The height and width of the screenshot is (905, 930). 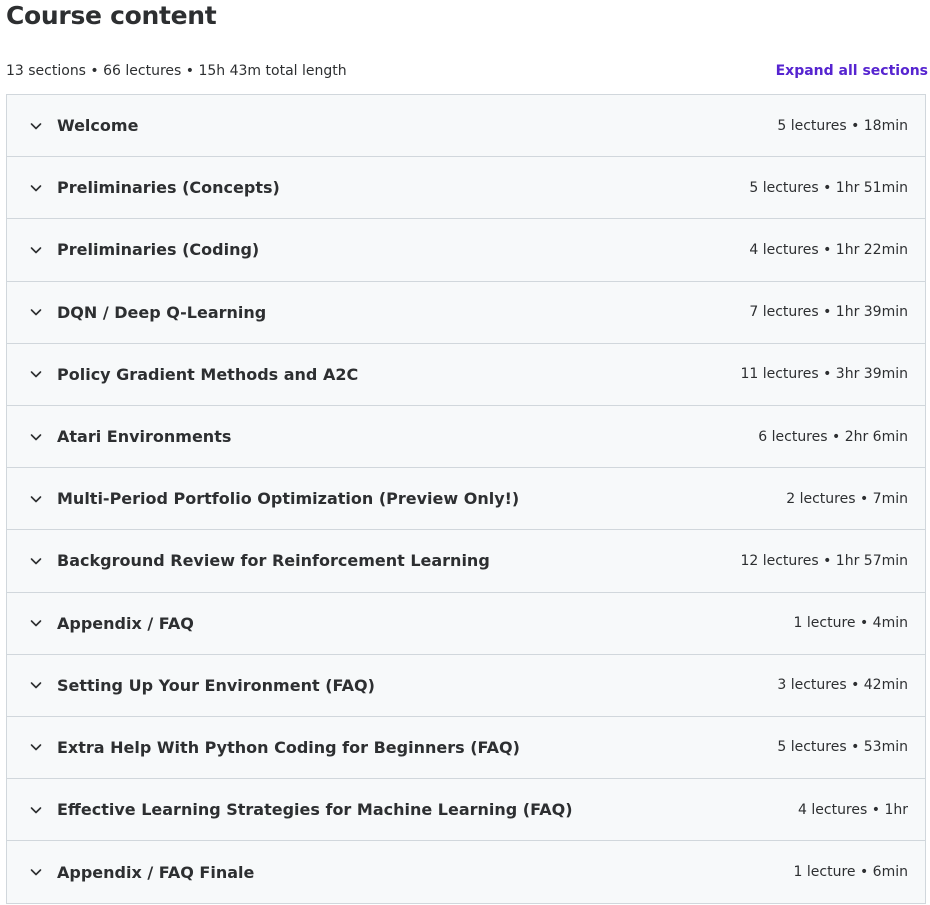 I want to click on section-title: Setting Up Your Environment (FAQ), so click(x=216, y=685).